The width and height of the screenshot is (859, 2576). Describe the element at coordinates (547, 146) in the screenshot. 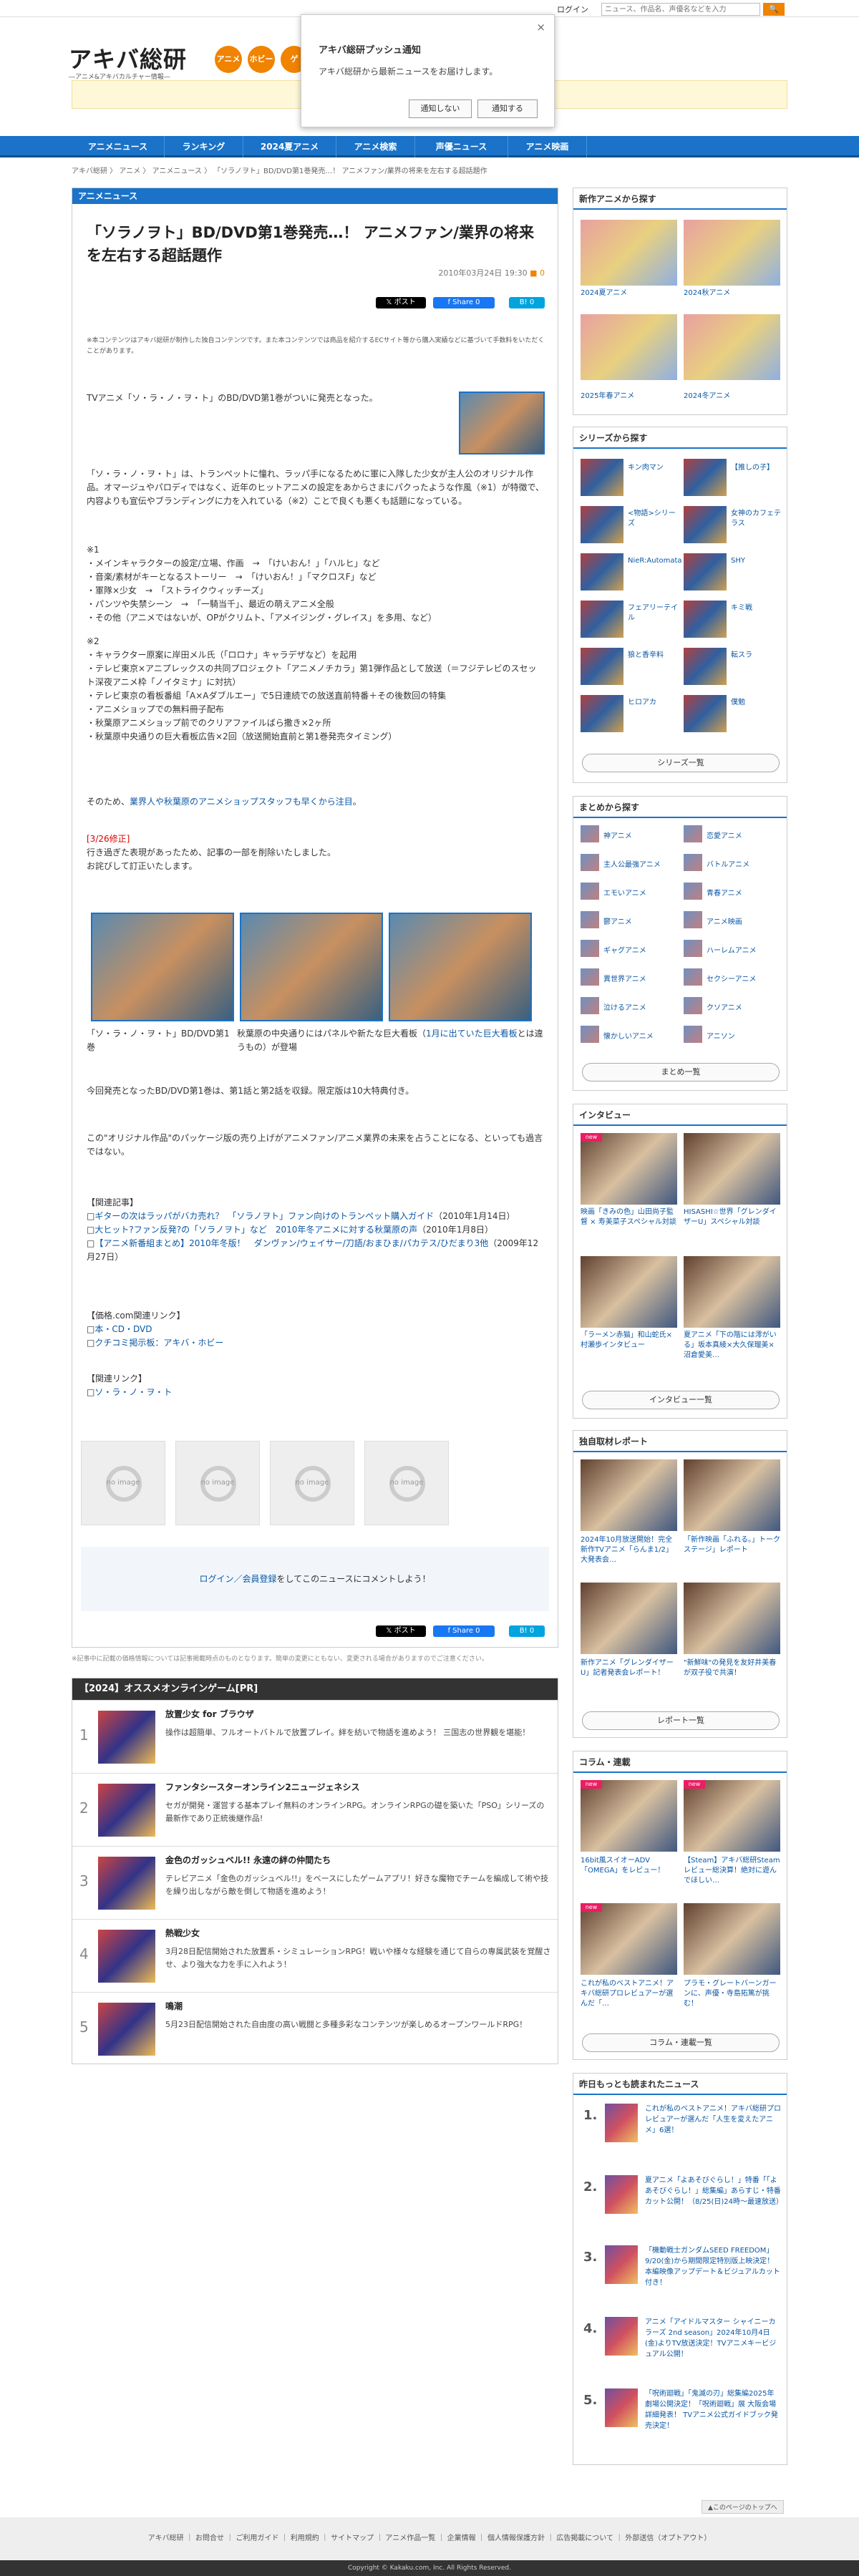

I see `nav-anime-movie: アニメ映画` at that location.